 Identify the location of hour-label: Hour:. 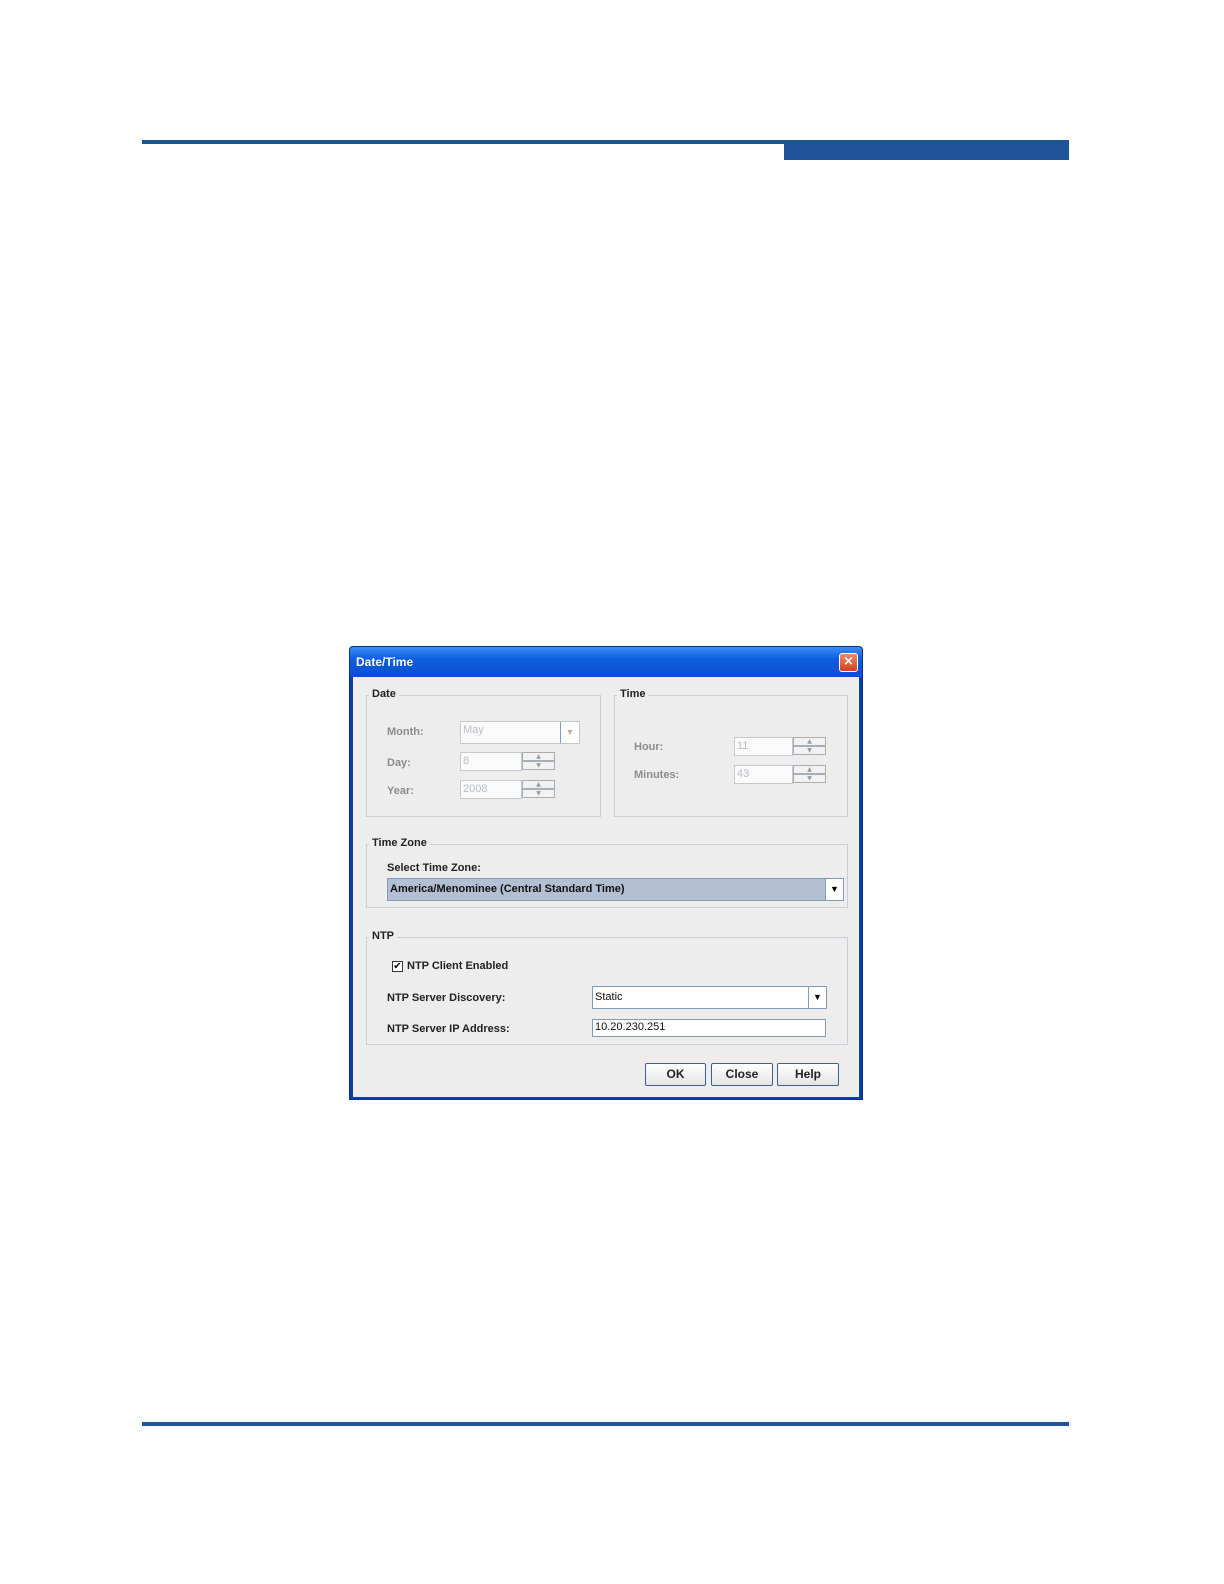
(649, 747).